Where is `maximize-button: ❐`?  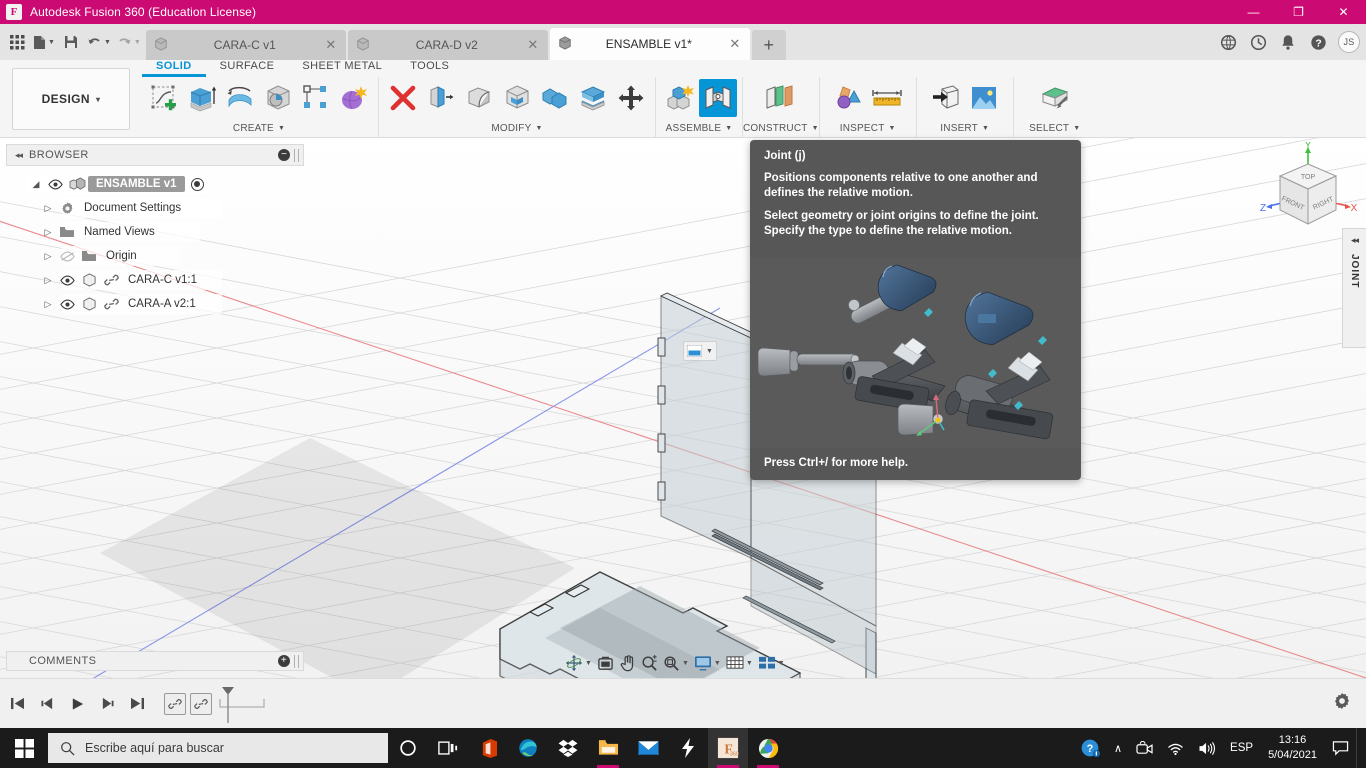
maximize-button: ❐ is located at coordinates (1298, 12).